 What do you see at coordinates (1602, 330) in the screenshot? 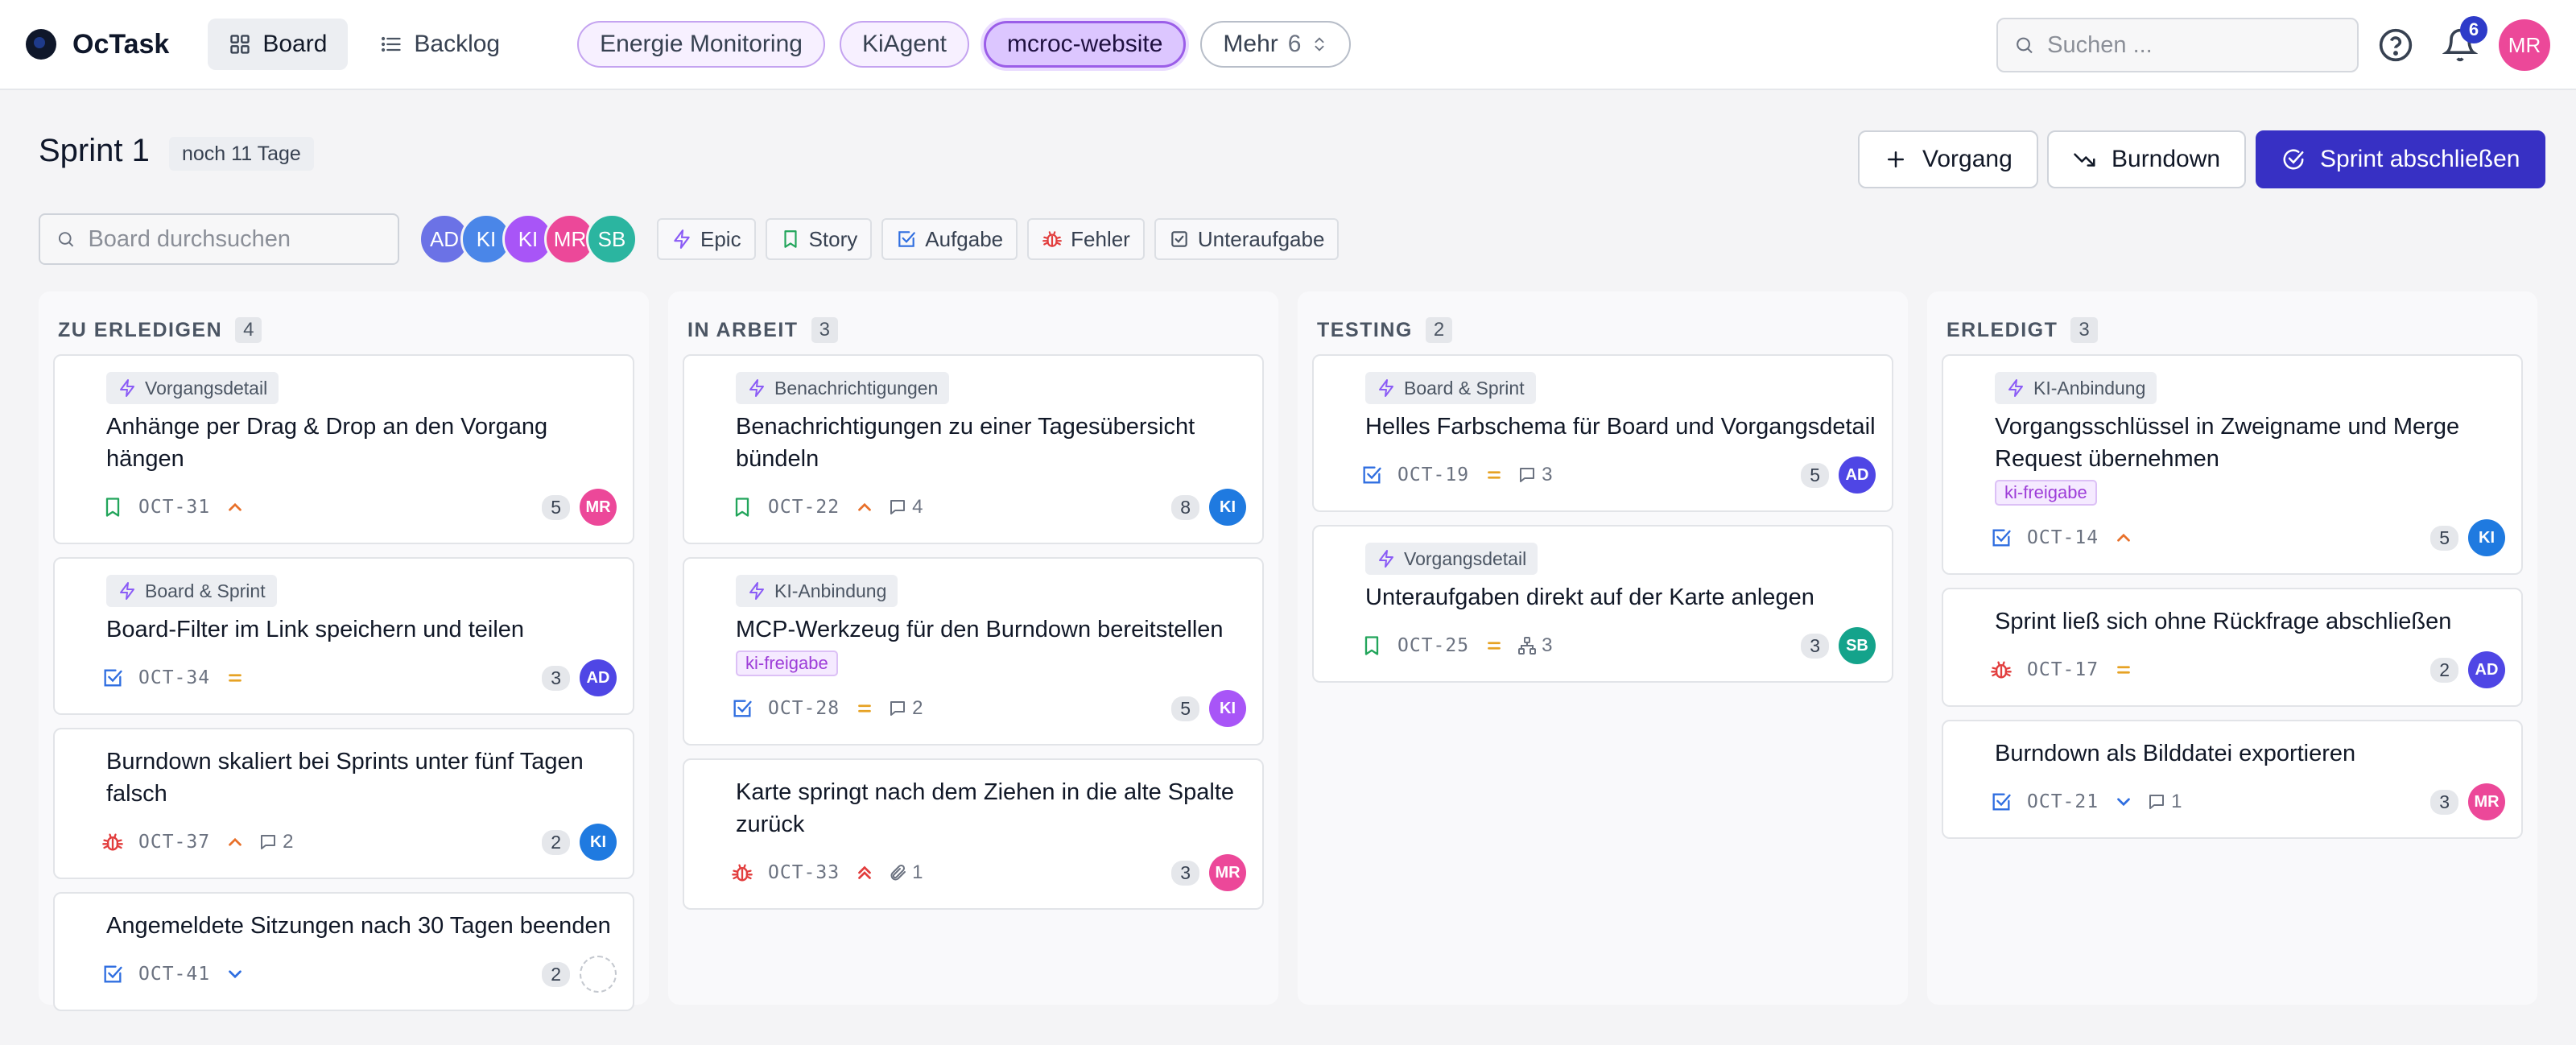
I see `column-header: TESTING 2` at bounding box center [1602, 330].